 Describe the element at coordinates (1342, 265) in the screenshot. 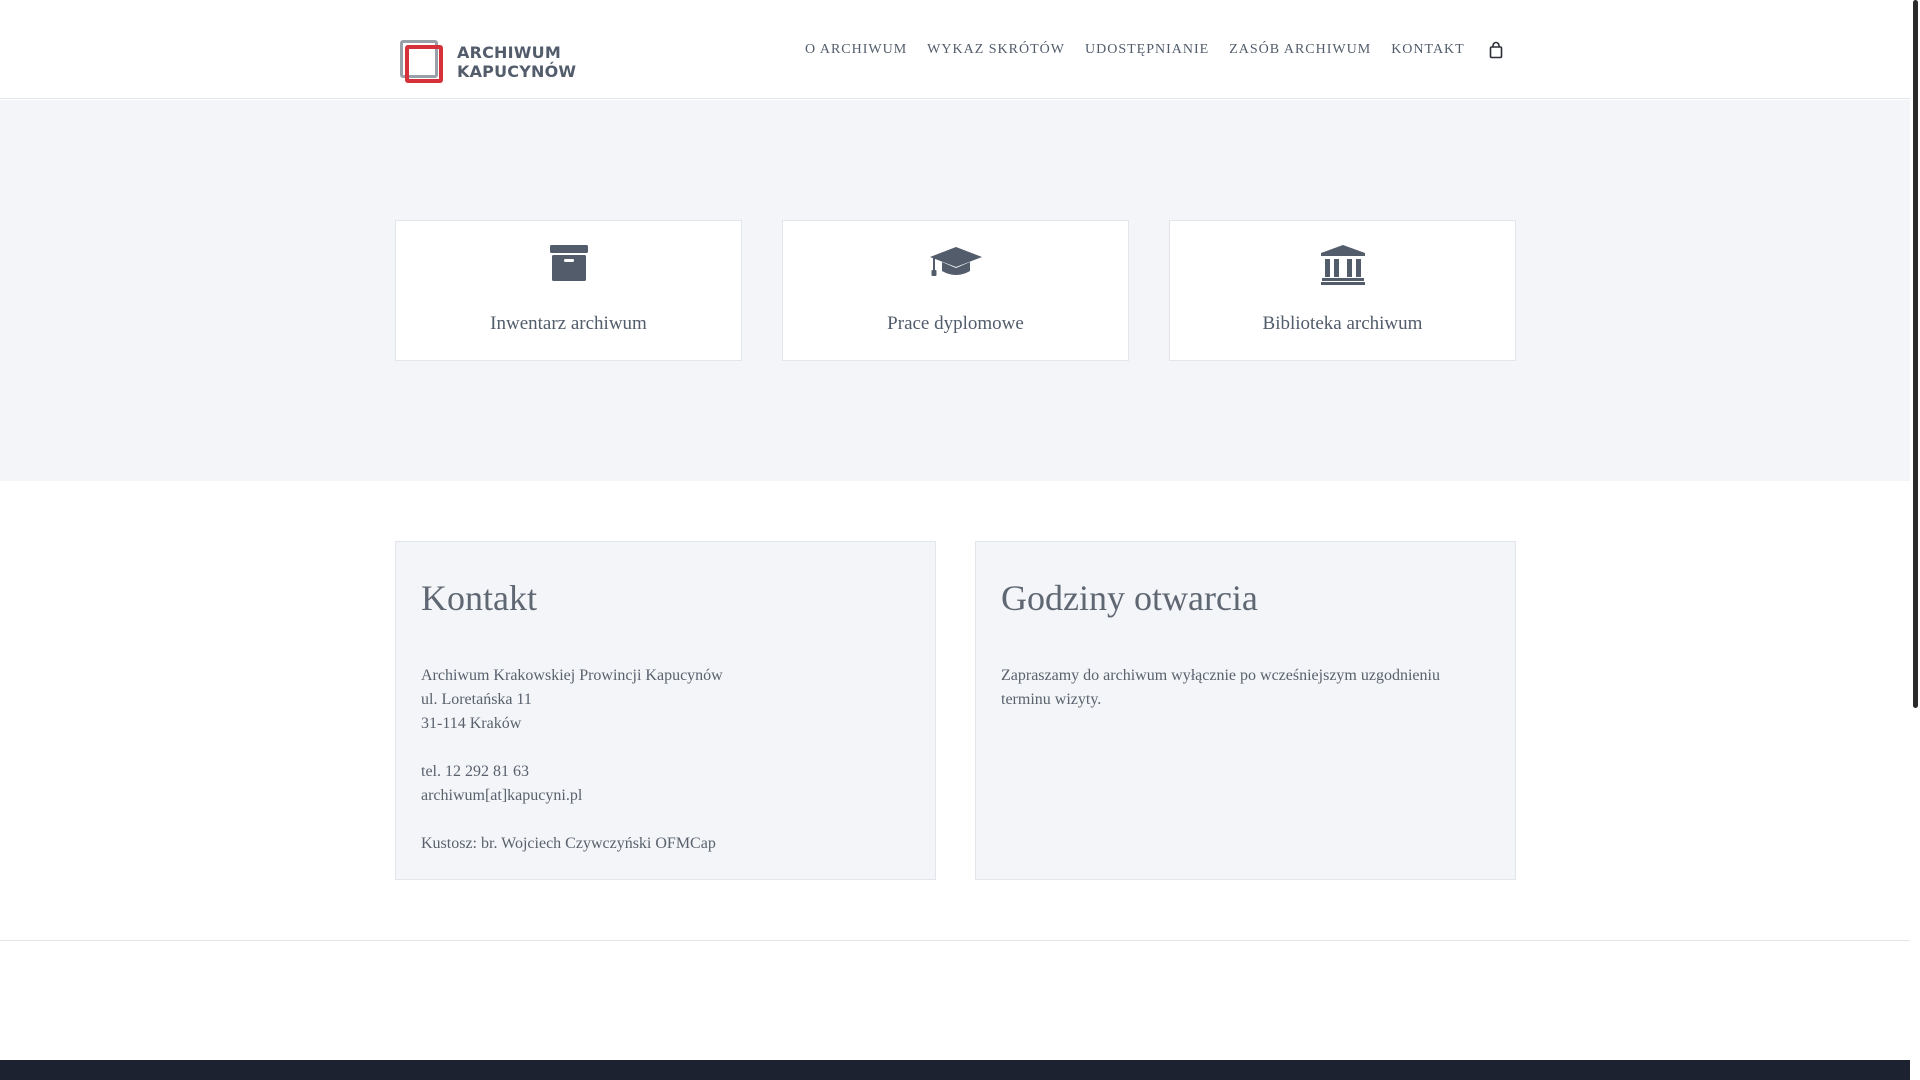

I see `university-icon` at that location.